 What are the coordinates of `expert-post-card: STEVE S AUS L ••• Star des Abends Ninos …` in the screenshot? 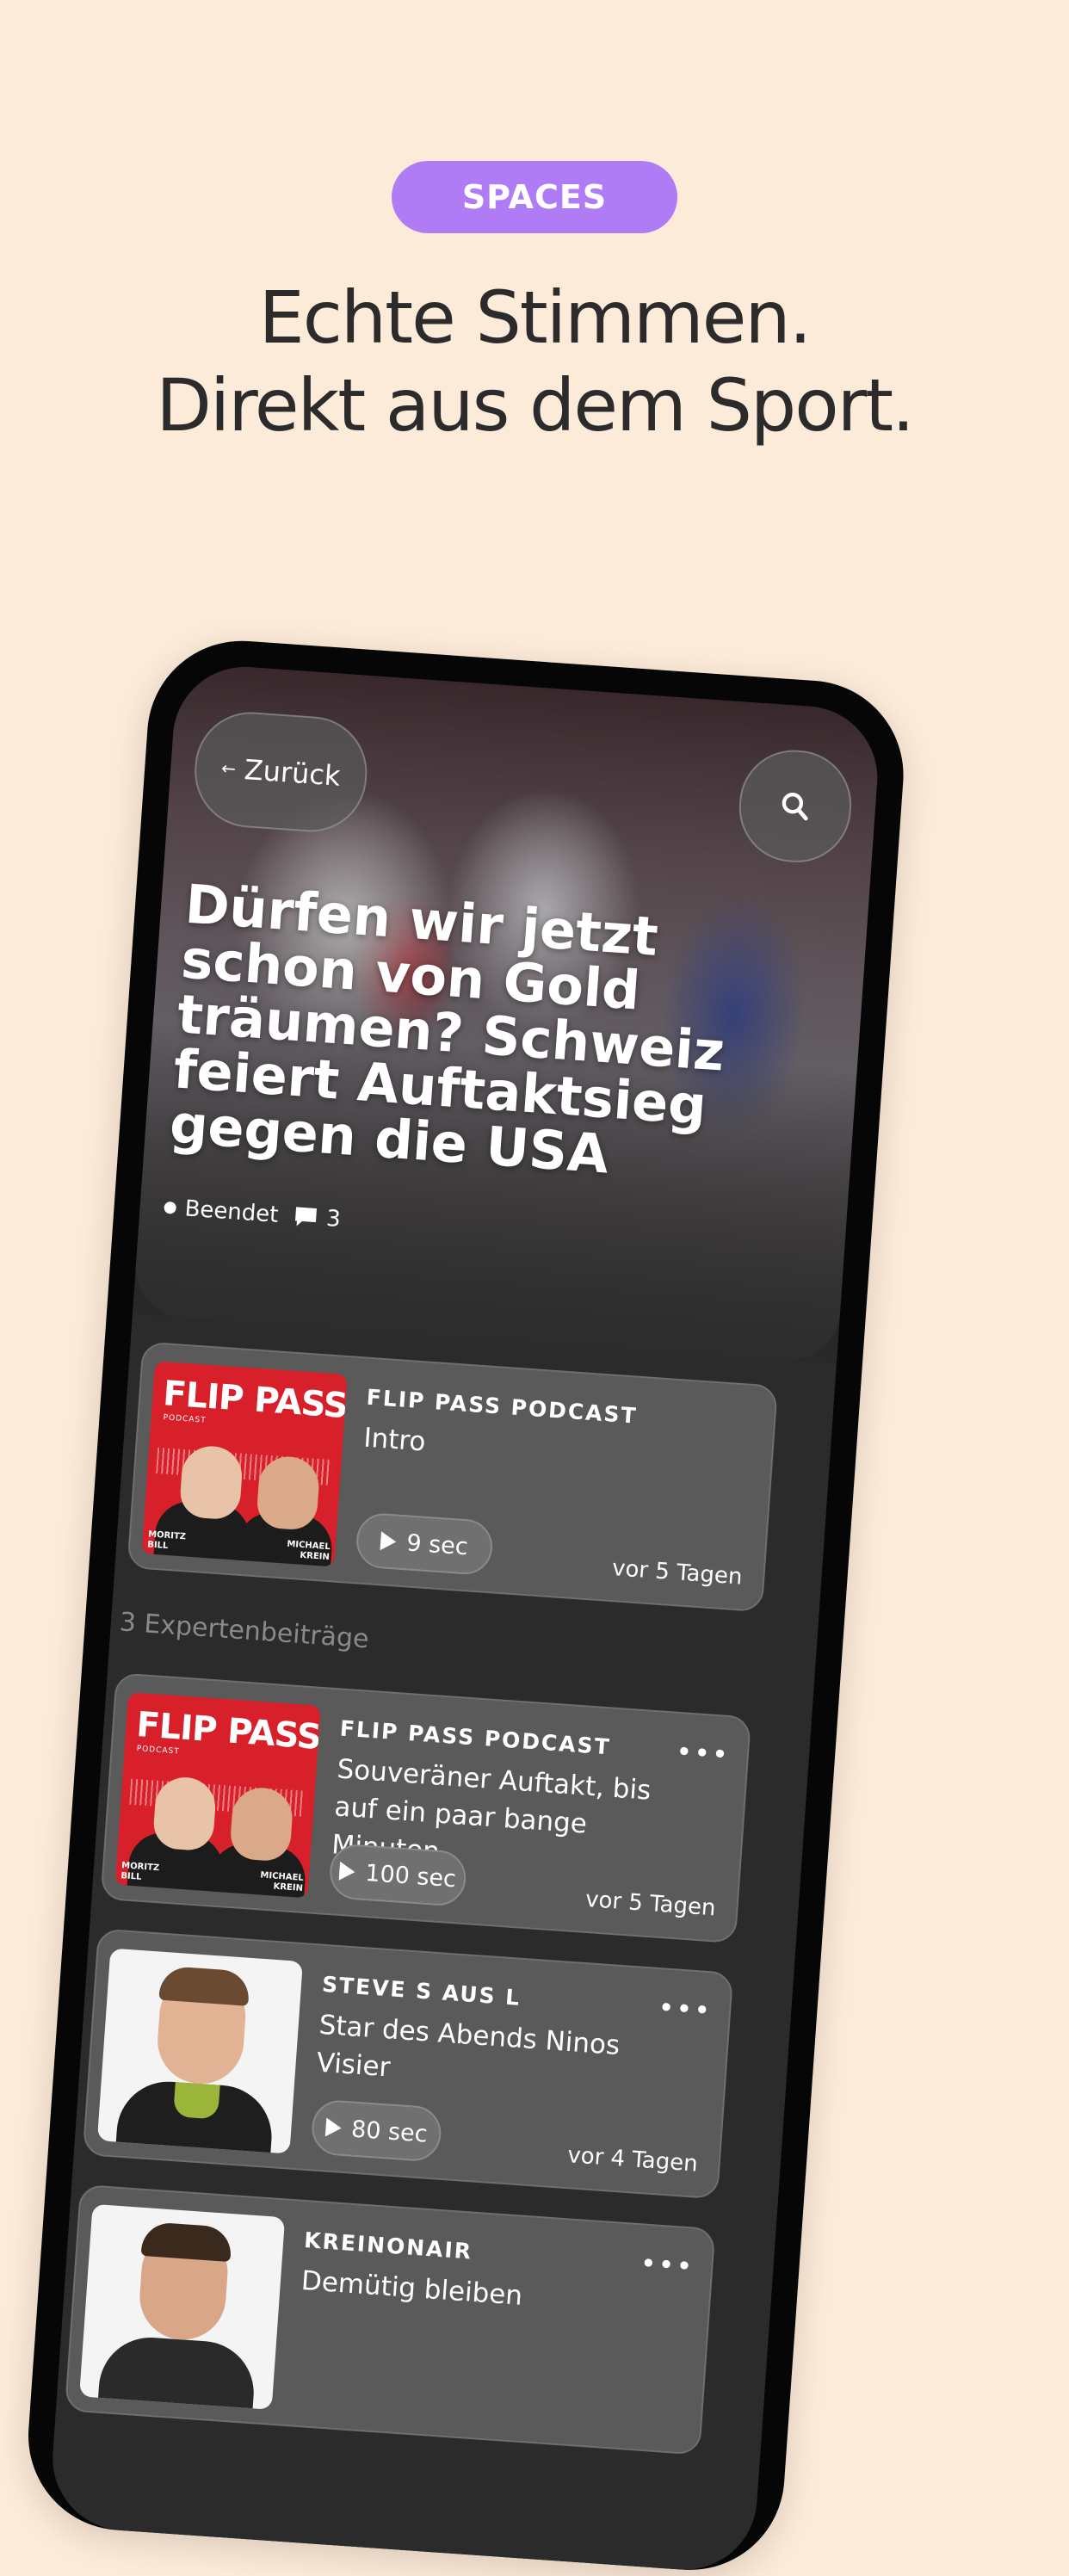 It's located at (408, 2064).